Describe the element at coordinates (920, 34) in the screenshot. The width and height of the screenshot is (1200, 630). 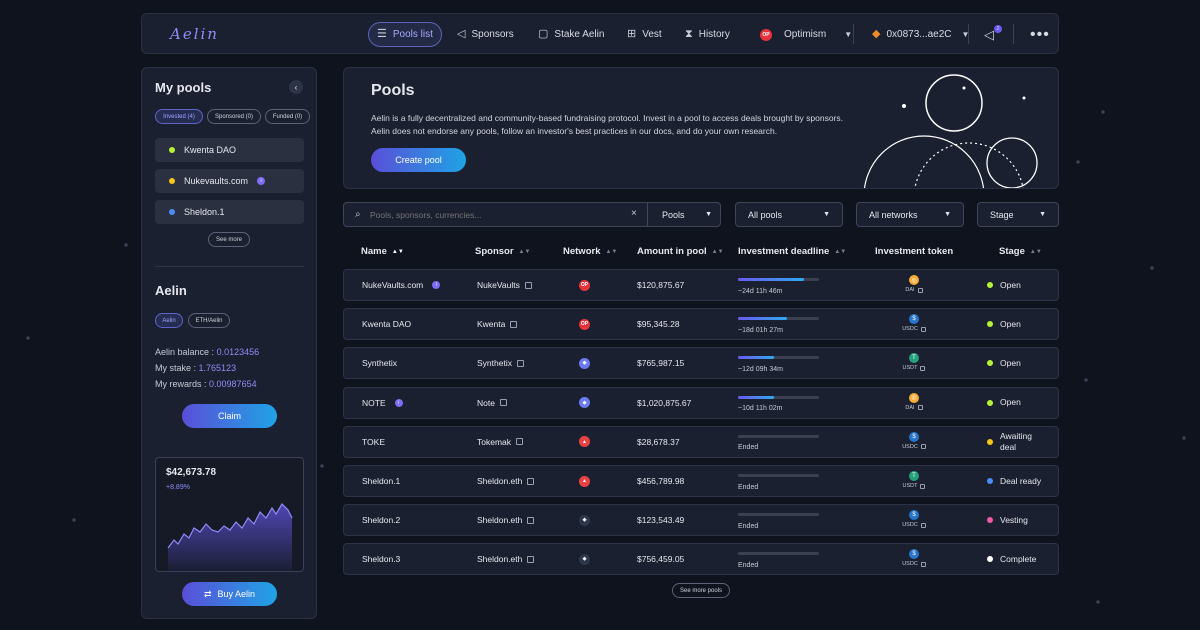
I see `wallet-button: ◆ 0x0873...ae2C ▼` at that location.